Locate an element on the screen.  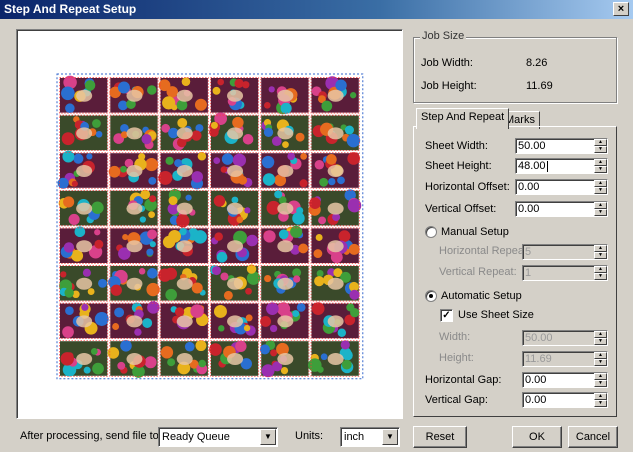
reset-button: Reset is located at coordinates (440, 437).